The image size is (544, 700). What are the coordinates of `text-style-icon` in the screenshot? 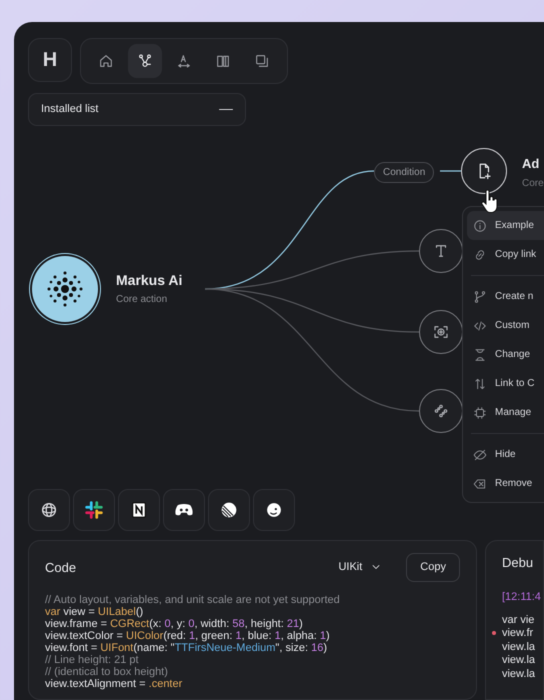 It's located at (184, 61).